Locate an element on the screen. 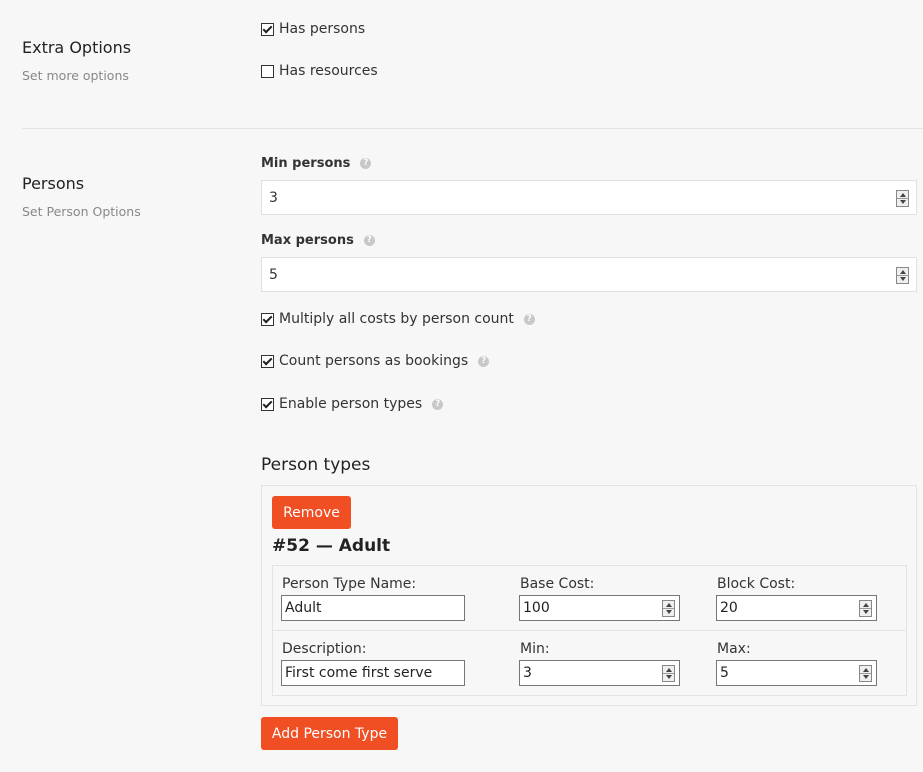 The height and width of the screenshot is (772, 923). enable-person-types-option: Enable person types ? is located at coordinates (352, 404).